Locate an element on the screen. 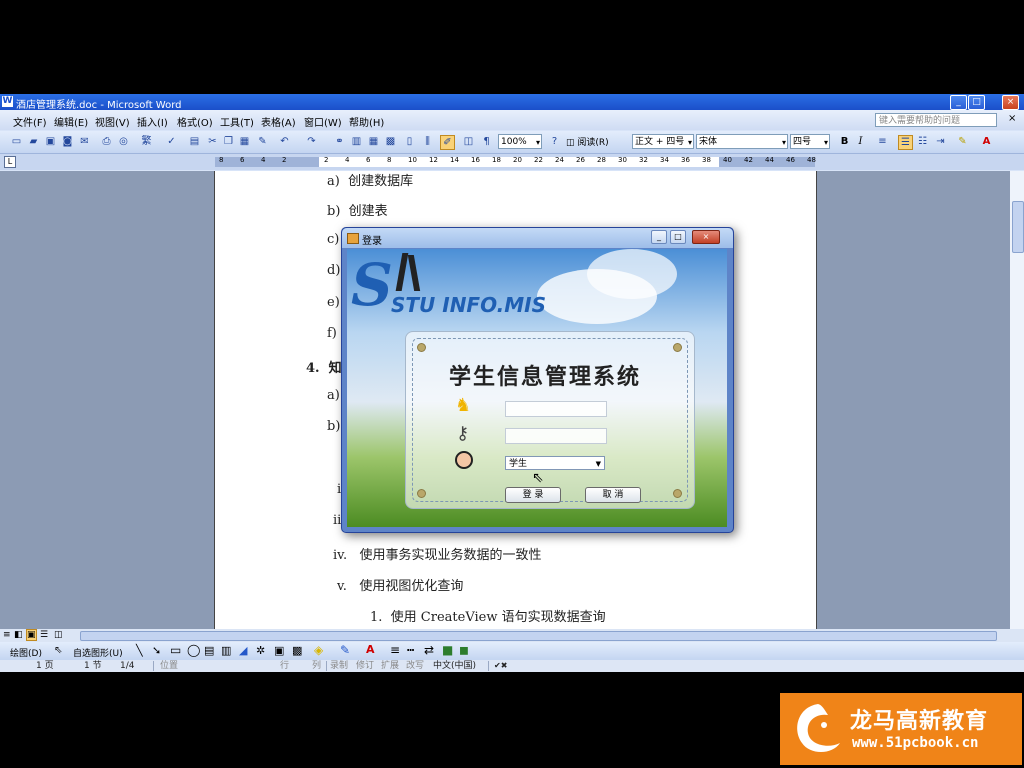 The image size is (1024, 768). oval-icon: ◯ is located at coordinates (193, 650).